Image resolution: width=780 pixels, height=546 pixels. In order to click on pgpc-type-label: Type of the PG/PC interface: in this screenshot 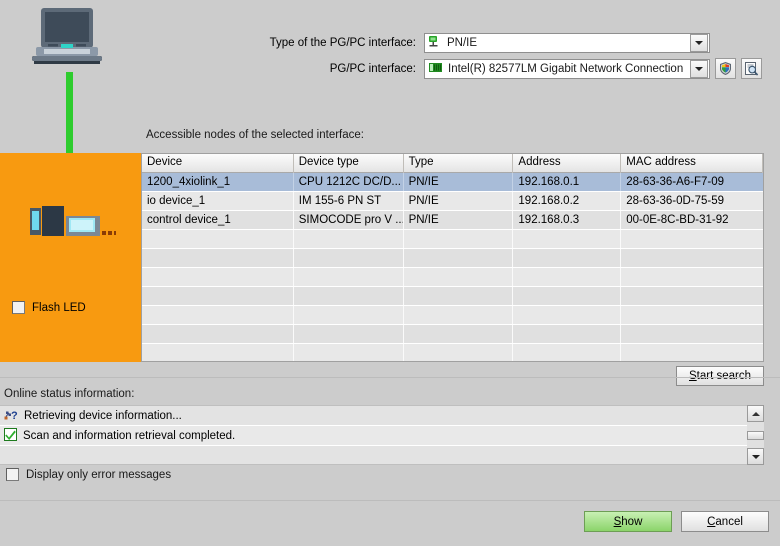, I will do `click(342, 43)`.